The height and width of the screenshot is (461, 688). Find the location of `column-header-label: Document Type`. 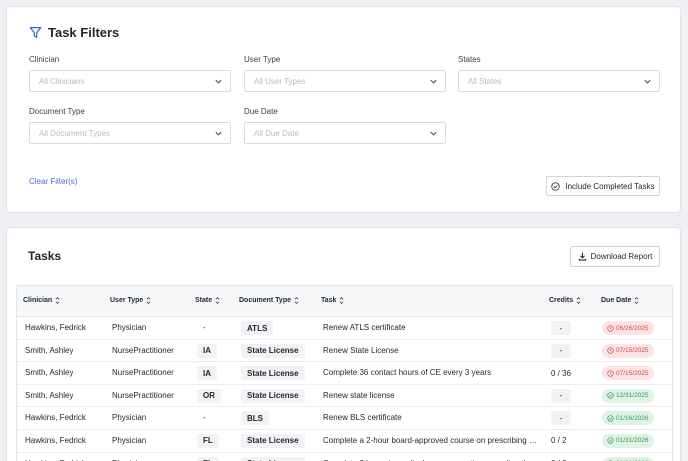

column-header-label: Document Type is located at coordinates (265, 300).